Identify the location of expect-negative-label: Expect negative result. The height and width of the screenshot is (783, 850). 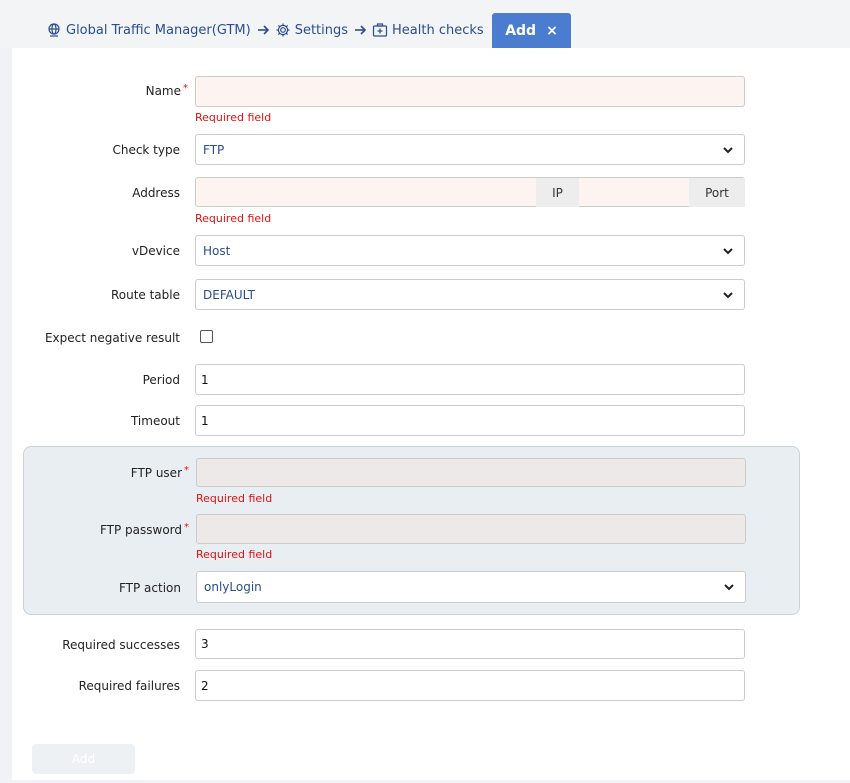
(112, 338).